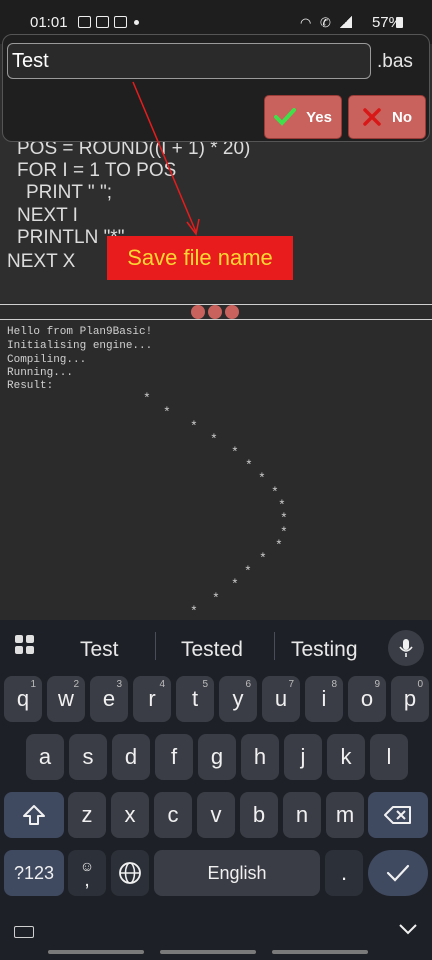 The width and height of the screenshot is (432, 960). Describe the element at coordinates (367, 699) in the screenshot. I see `key-o: o9` at that location.